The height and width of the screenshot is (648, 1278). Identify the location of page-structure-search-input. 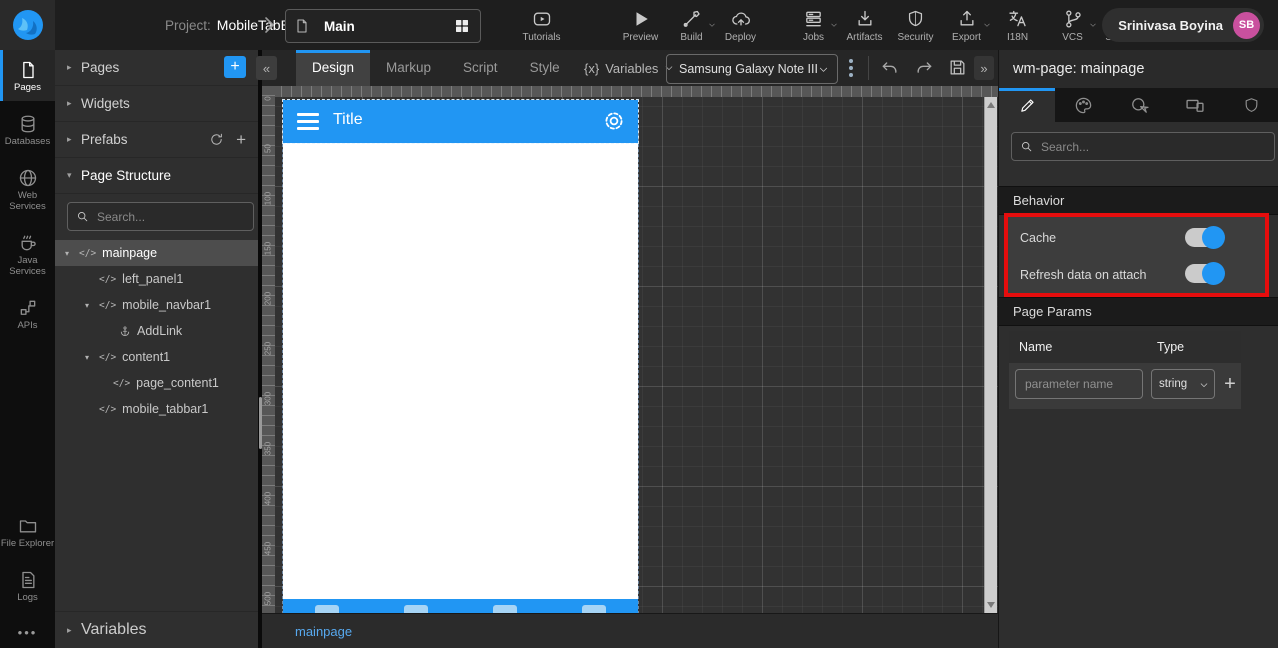
(163, 216).